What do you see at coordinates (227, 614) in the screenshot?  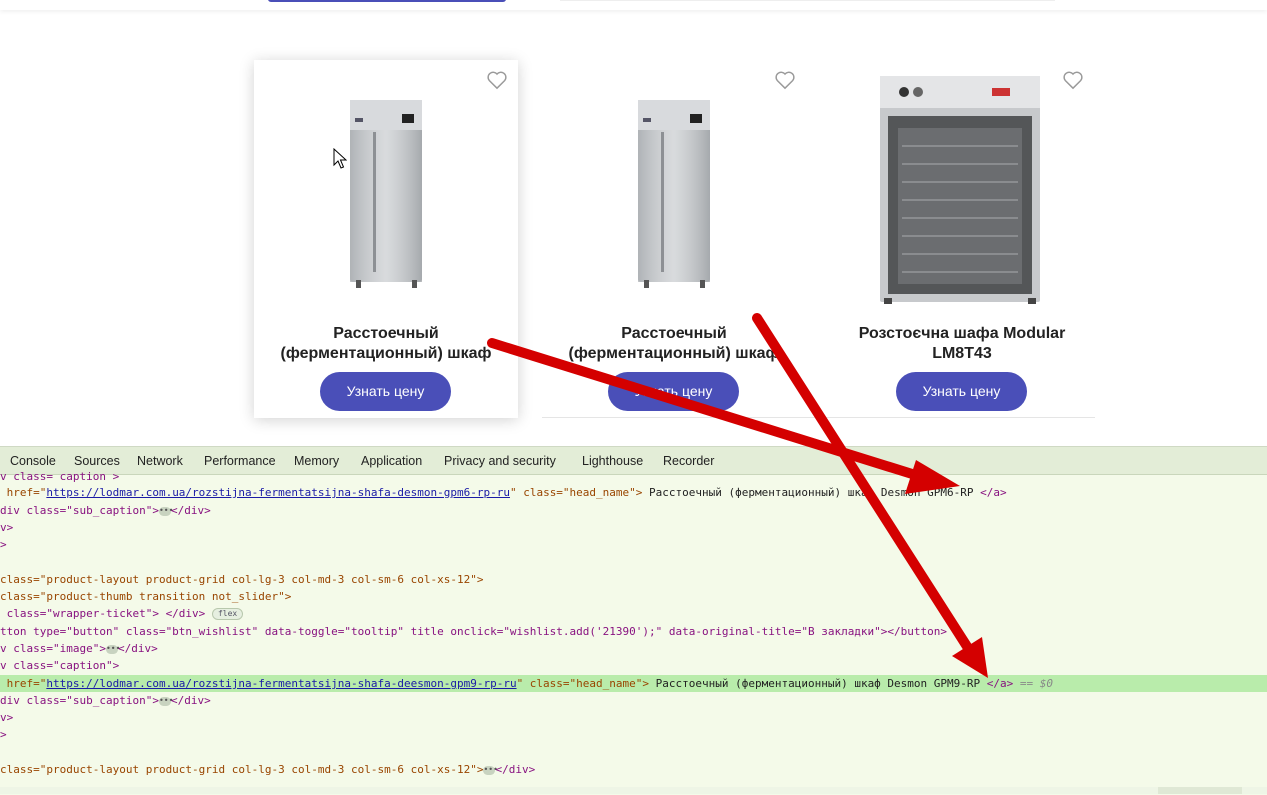 I see `flex-badge: flex` at bounding box center [227, 614].